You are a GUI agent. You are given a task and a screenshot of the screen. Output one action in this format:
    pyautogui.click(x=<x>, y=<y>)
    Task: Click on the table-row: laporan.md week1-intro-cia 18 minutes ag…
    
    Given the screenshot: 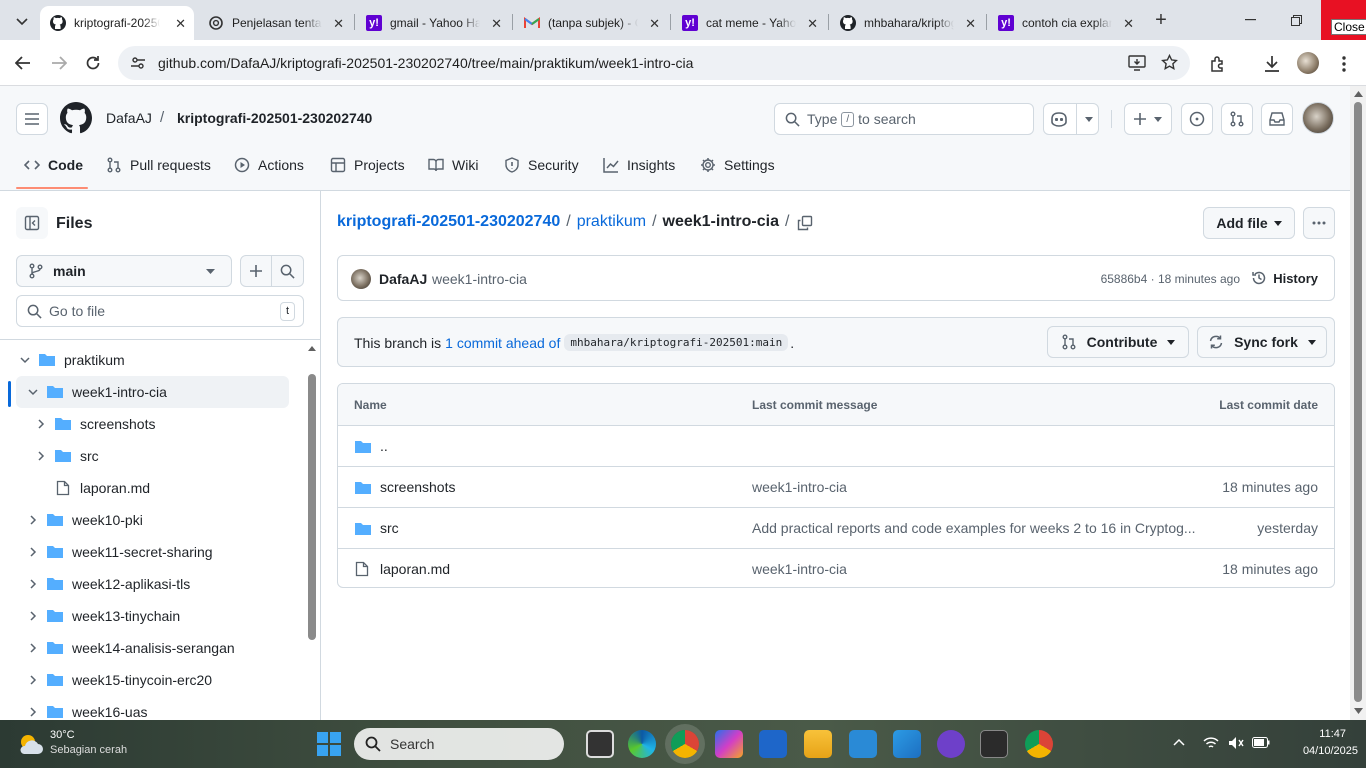 What is the action you would take?
    pyautogui.click(x=836, y=567)
    